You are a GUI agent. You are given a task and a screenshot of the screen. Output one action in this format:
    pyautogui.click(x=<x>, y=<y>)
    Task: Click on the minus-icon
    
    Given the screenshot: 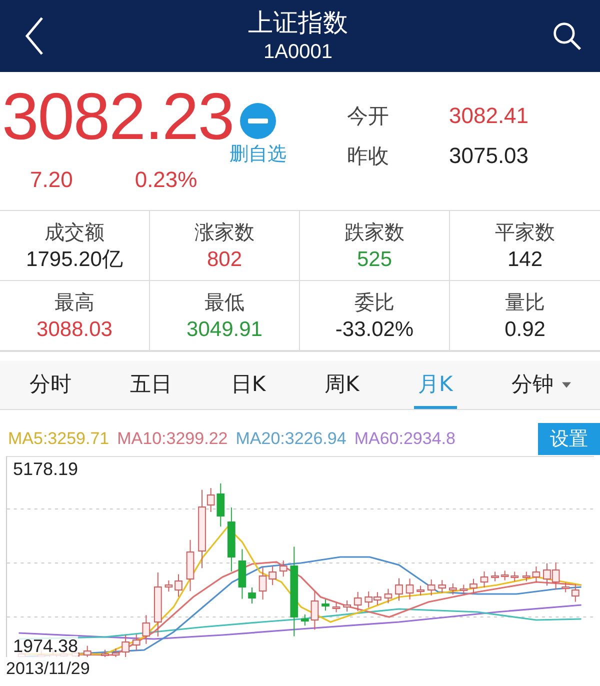 What is the action you would take?
    pyautogui.click(x=258, y=121)
    